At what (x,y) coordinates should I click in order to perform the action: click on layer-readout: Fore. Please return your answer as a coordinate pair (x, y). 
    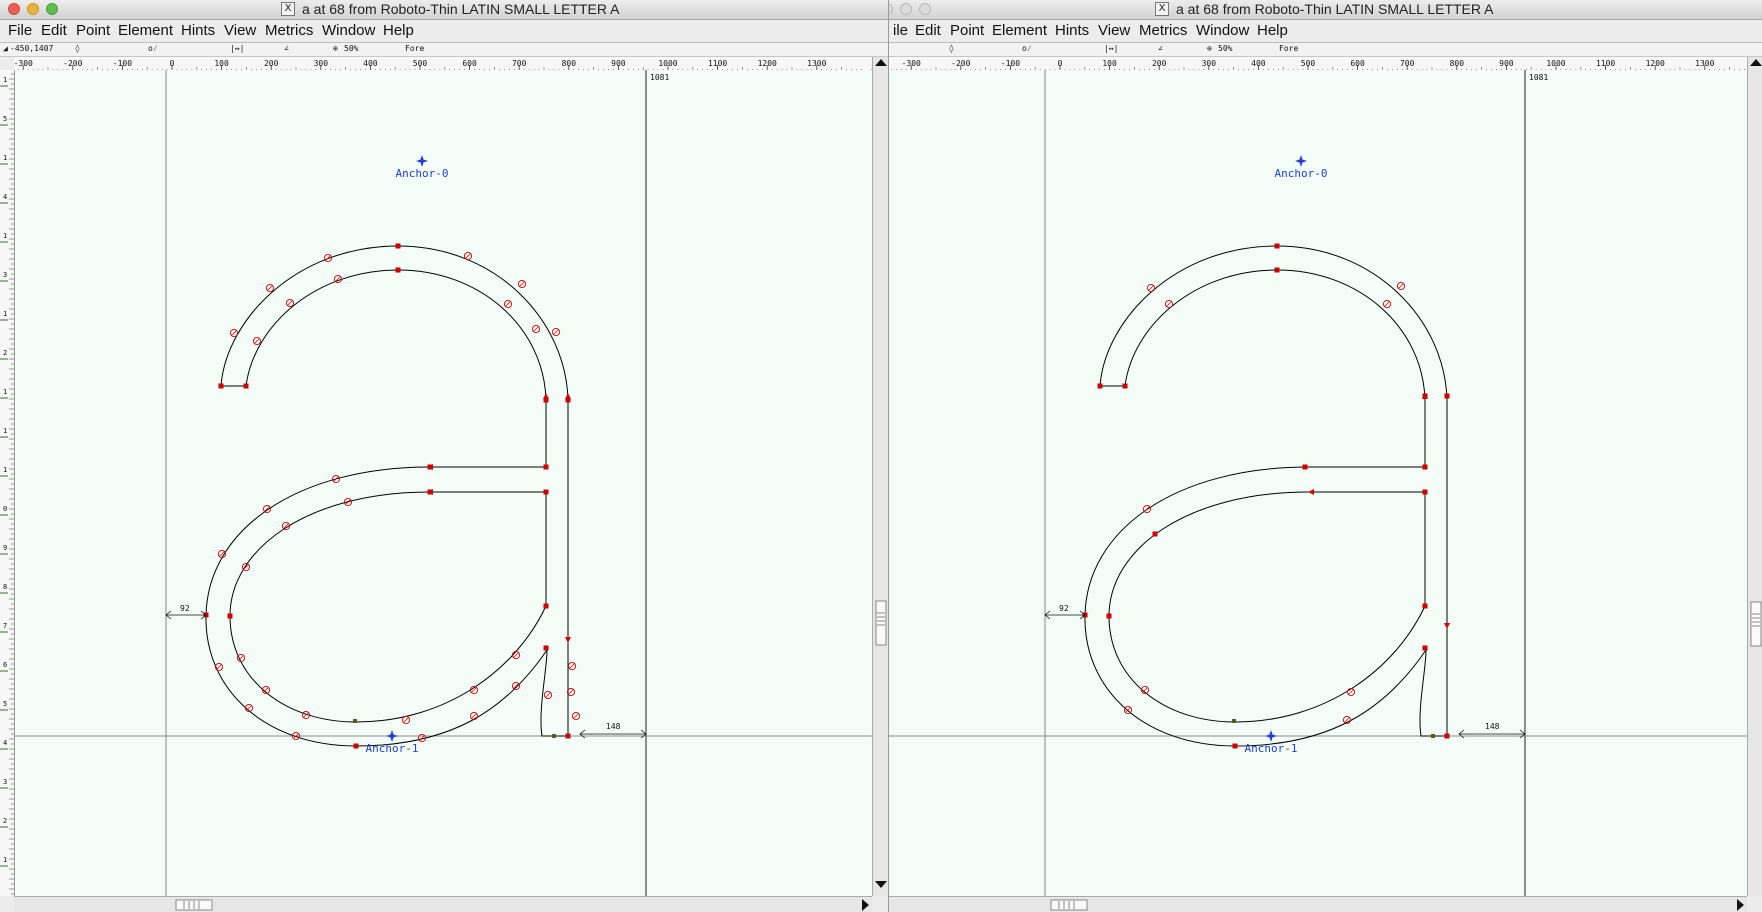
    Looking at the image, I should click on (415, 48).